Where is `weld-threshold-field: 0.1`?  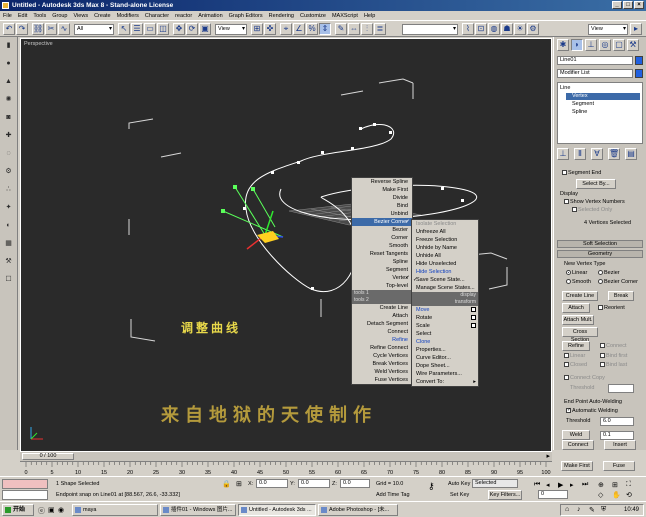 weld-threshold-field: 0.1 is located at coordinates (617, 435).